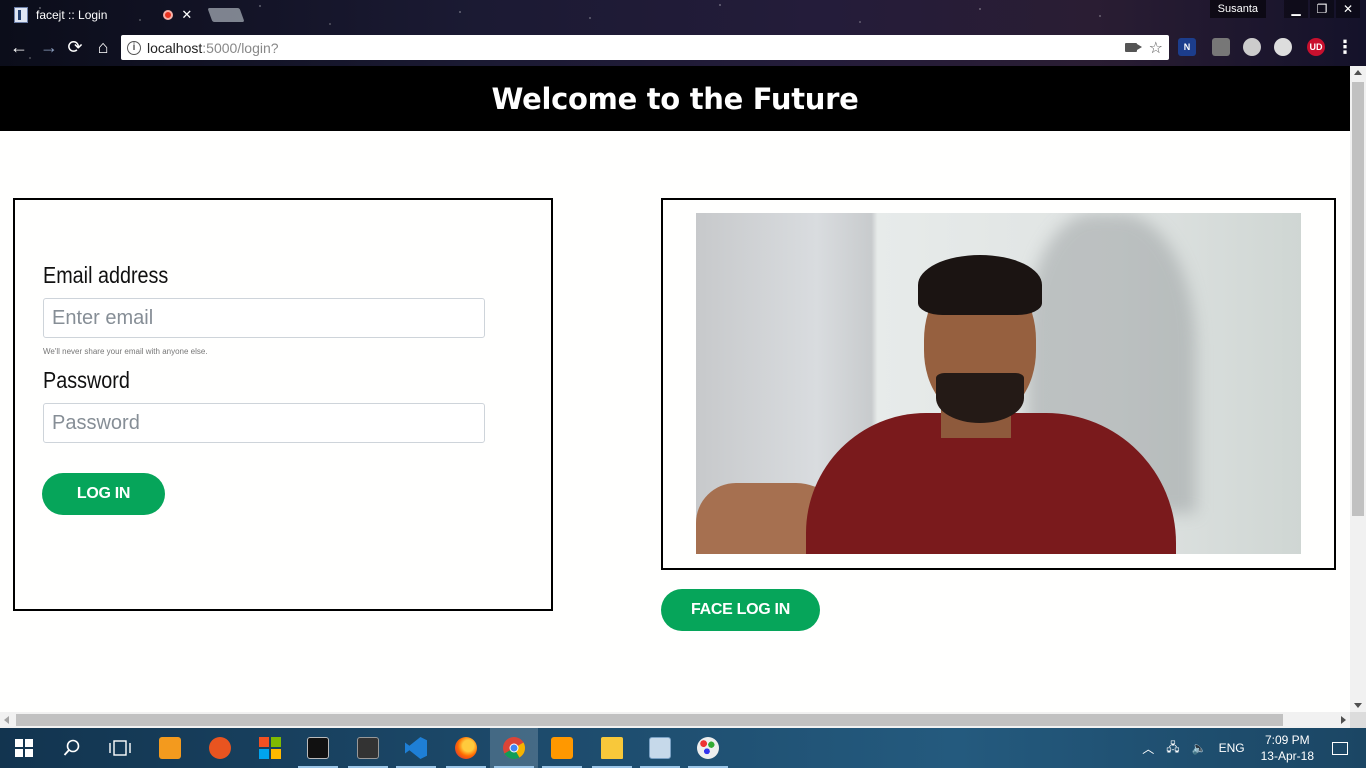  Describe the element at coordinates (1345, 47) in the screenshot. I see `browser-menu-icon: ⋮` at that location.